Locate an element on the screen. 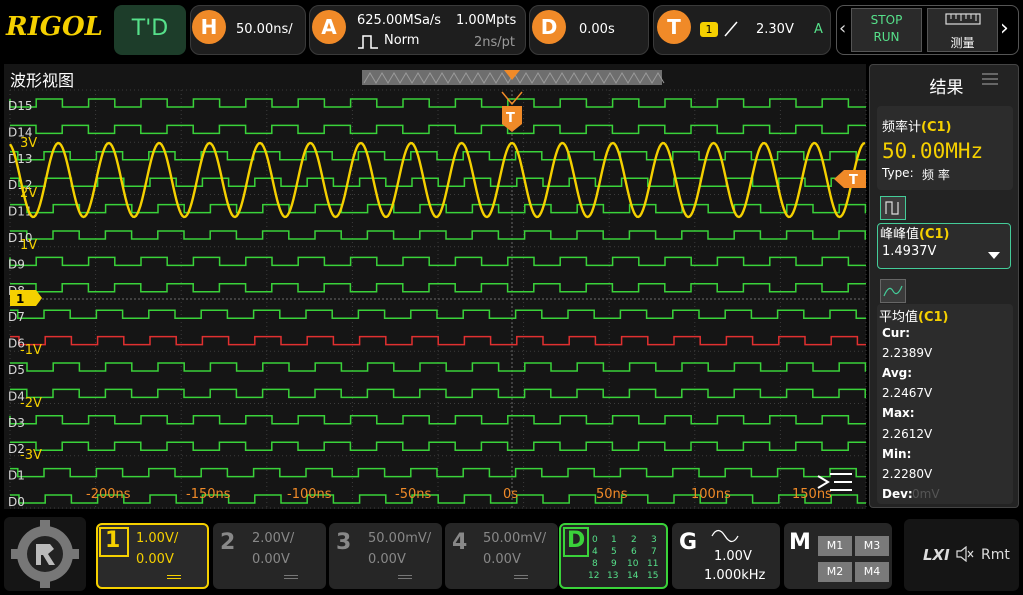  voltage-label: -3V is located at coordinates (31, 455).